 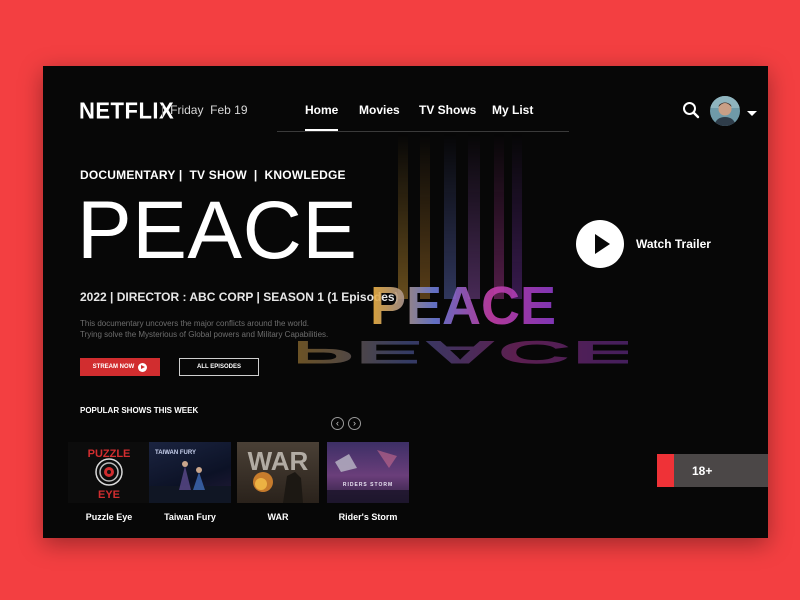 I want to click on show-title: Taiwan Fury, so click(x=190, y=517).